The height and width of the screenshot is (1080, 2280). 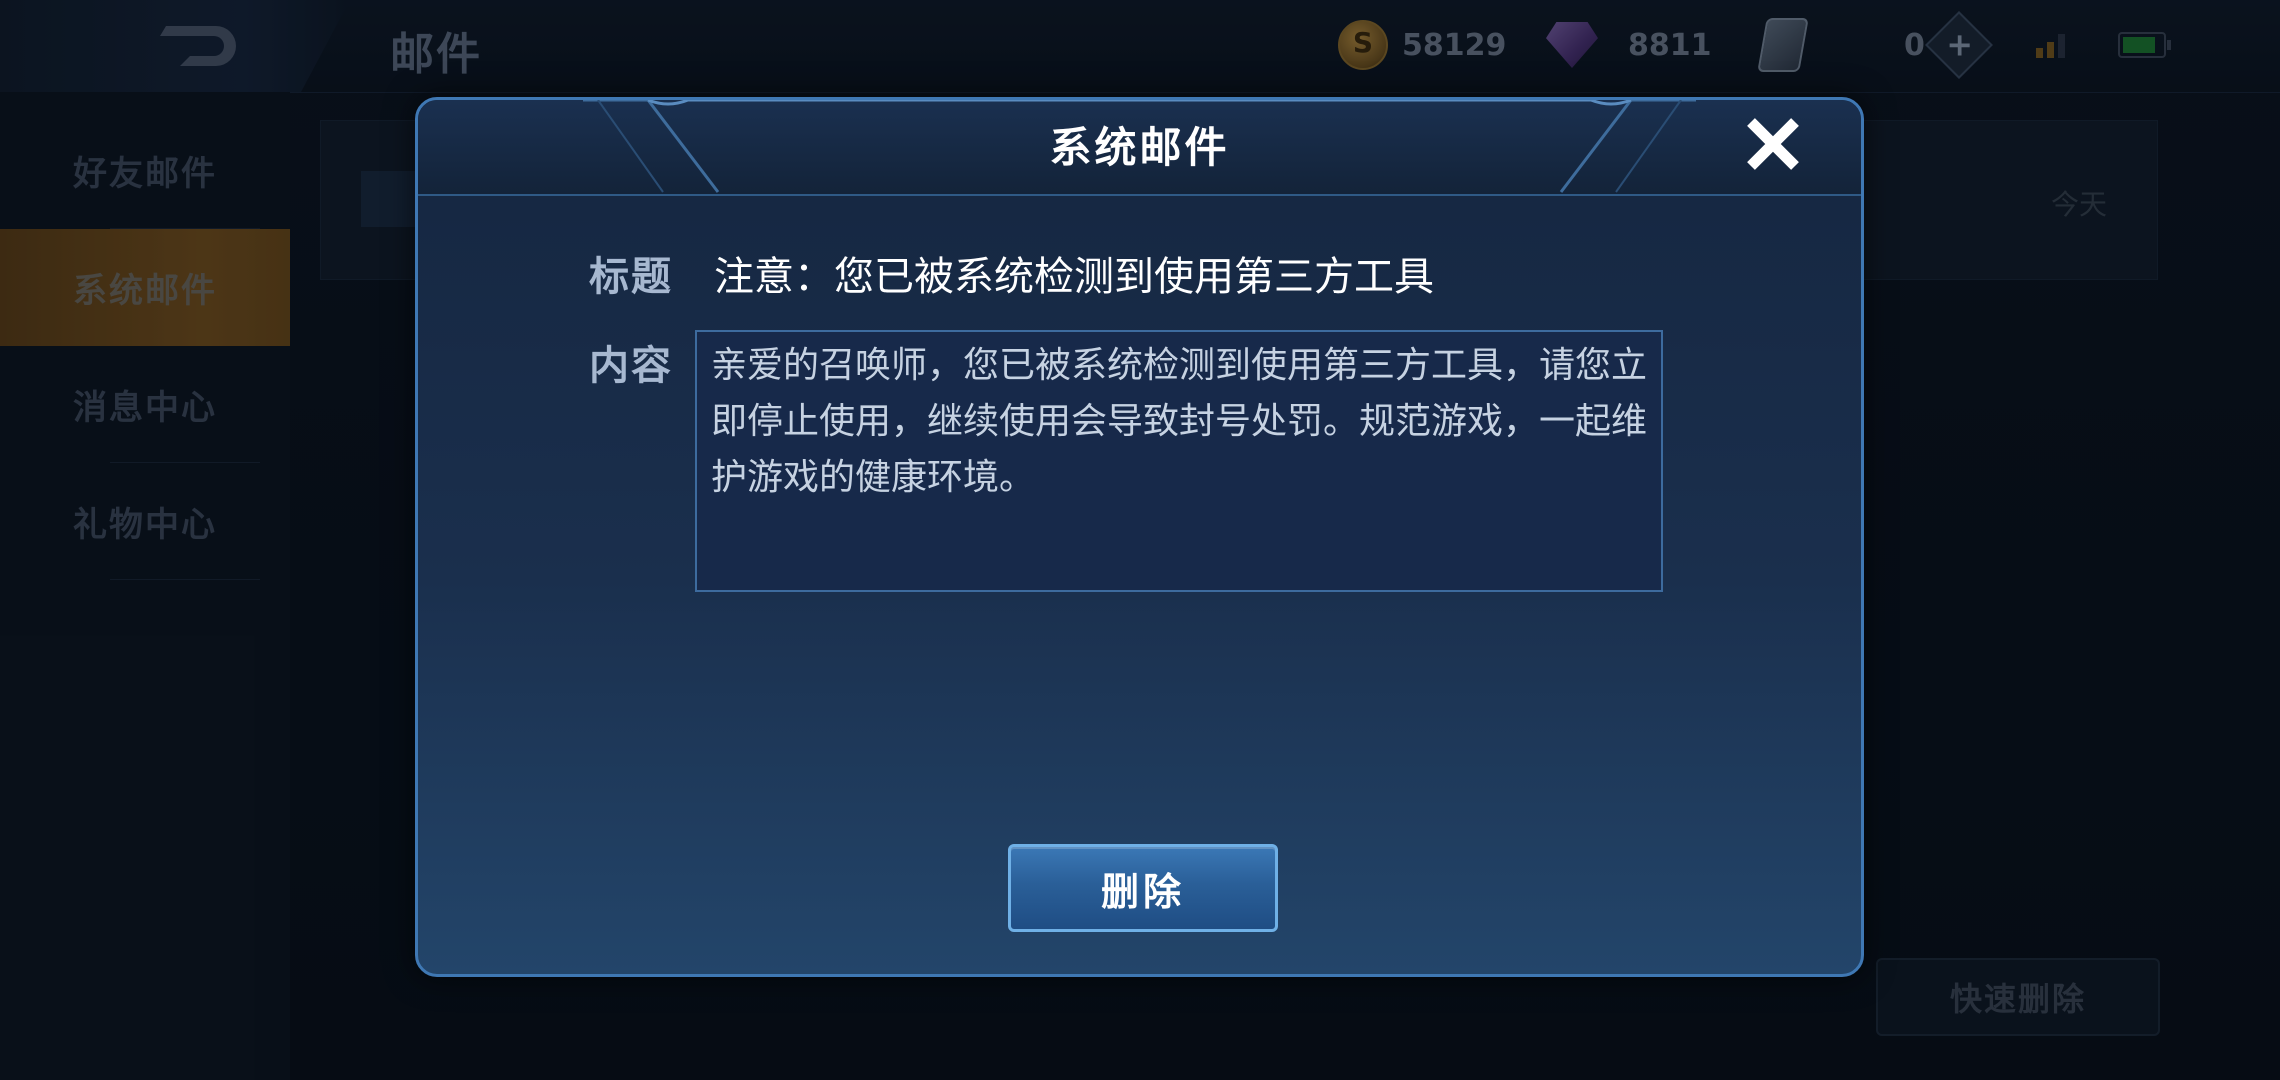 I want to click on close-button, so click(x=1773, y=144).